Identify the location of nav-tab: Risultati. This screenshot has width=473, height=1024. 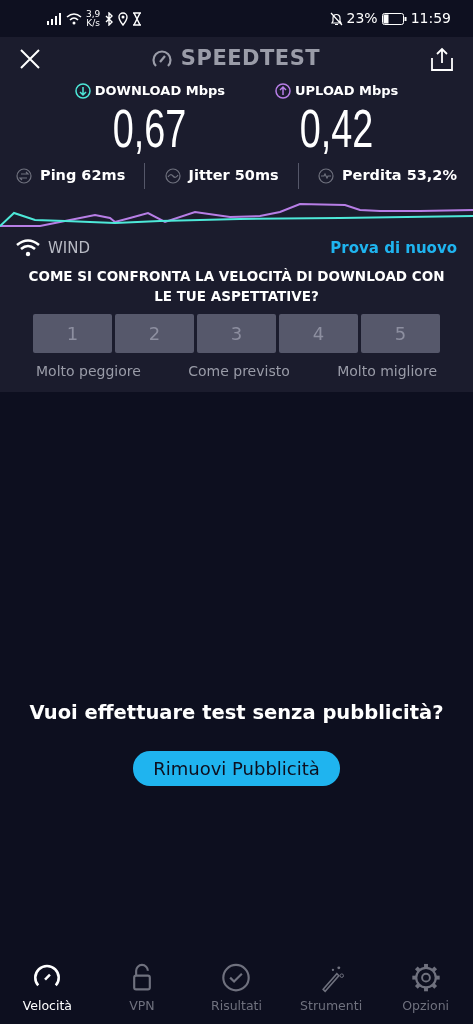
(236, 989).